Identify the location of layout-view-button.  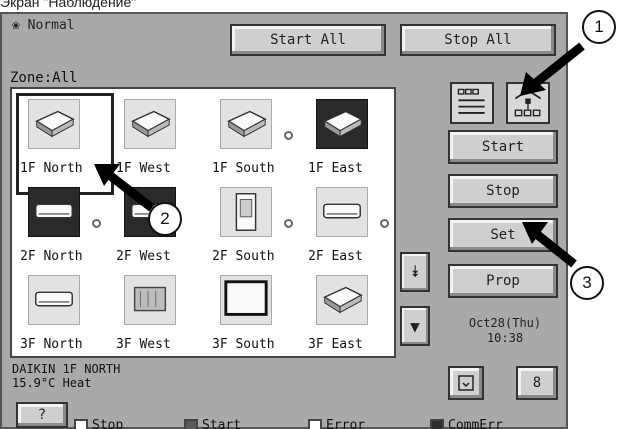
(528, 103).